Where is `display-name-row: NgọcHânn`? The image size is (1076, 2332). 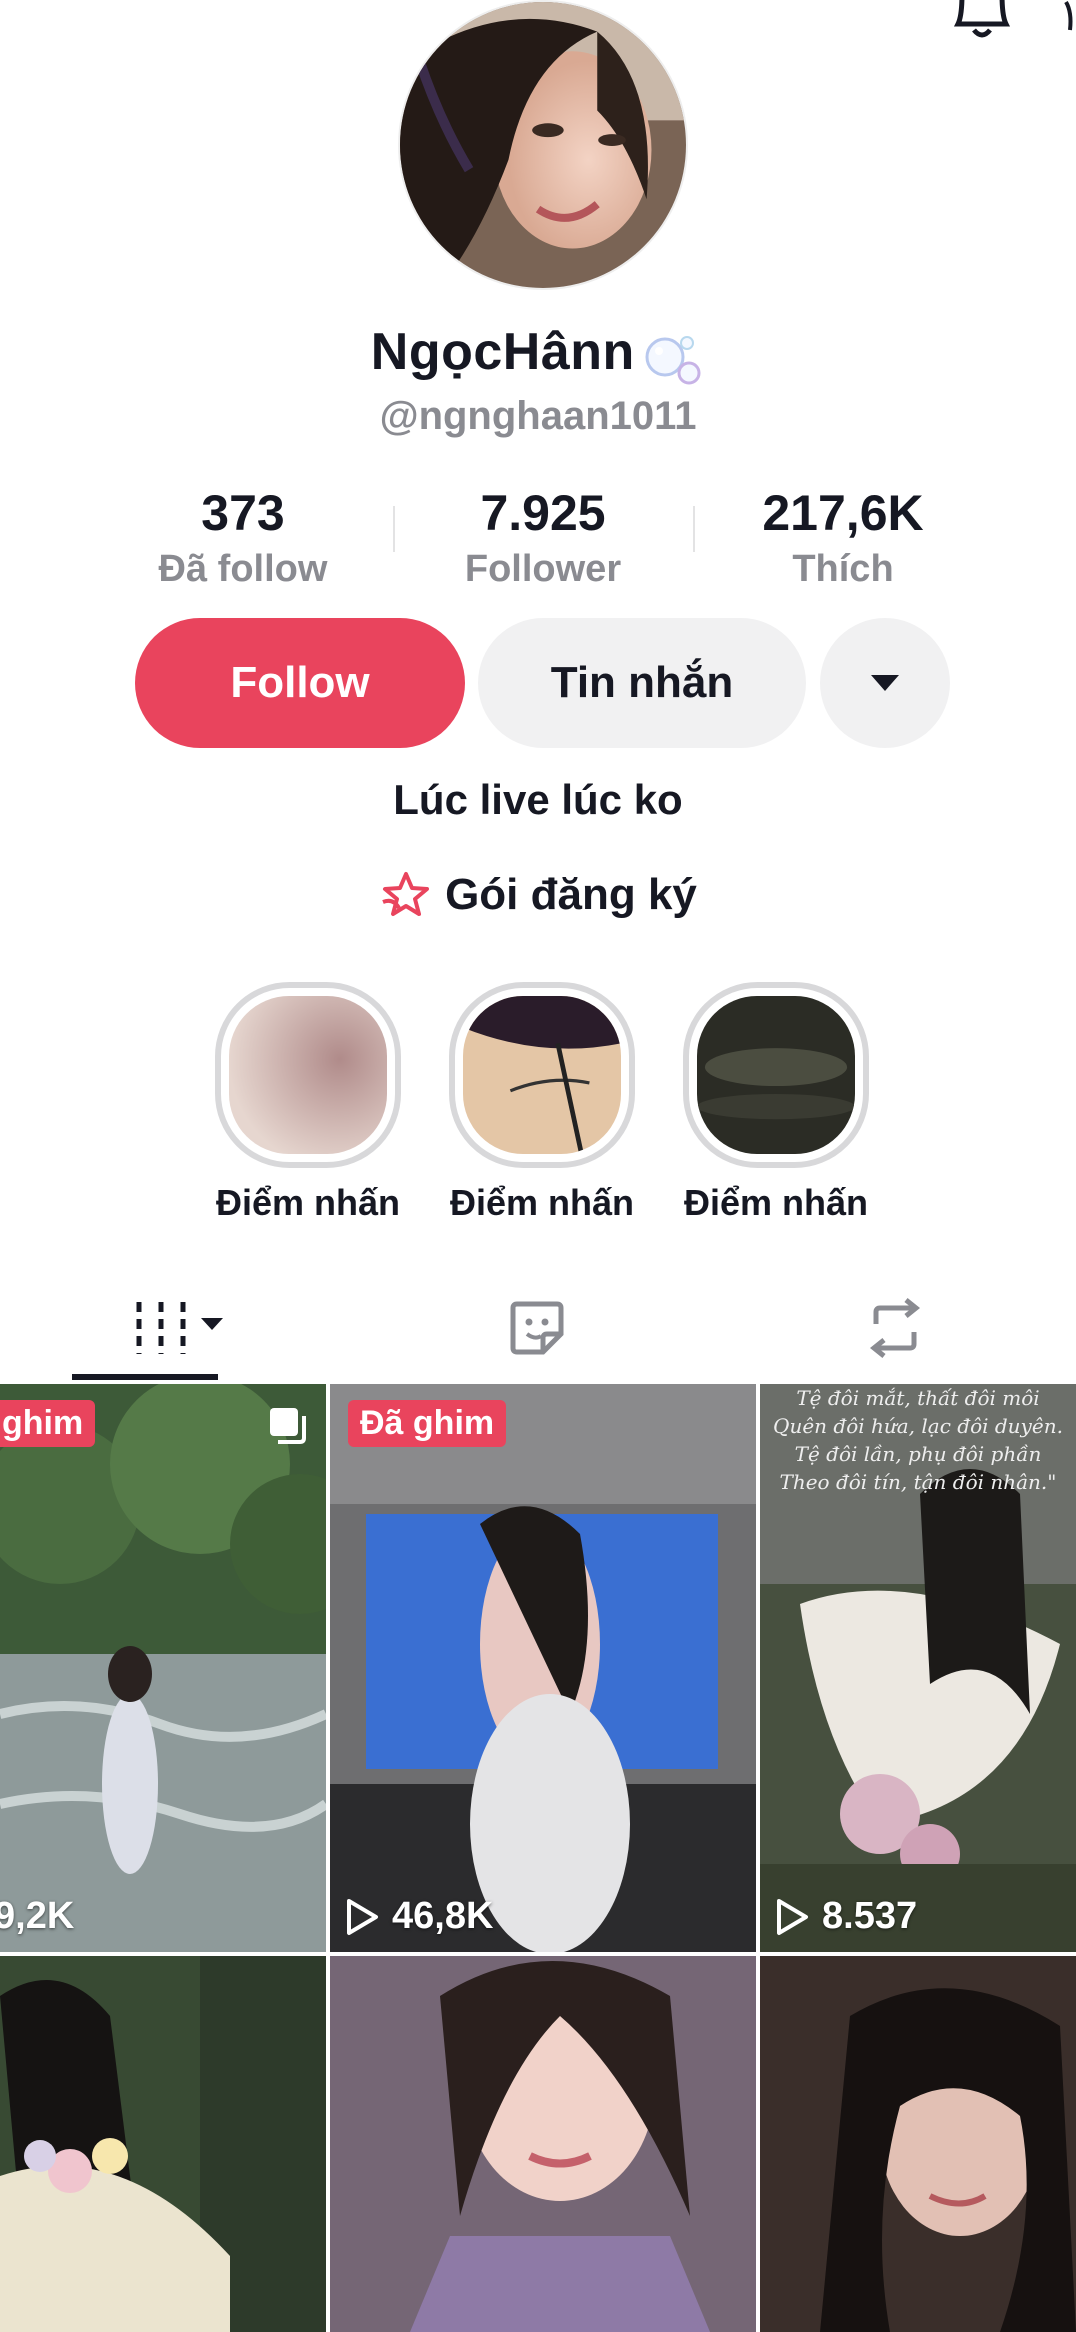
display-name-row: NgọcHânn is located at coordinates (538, 358).